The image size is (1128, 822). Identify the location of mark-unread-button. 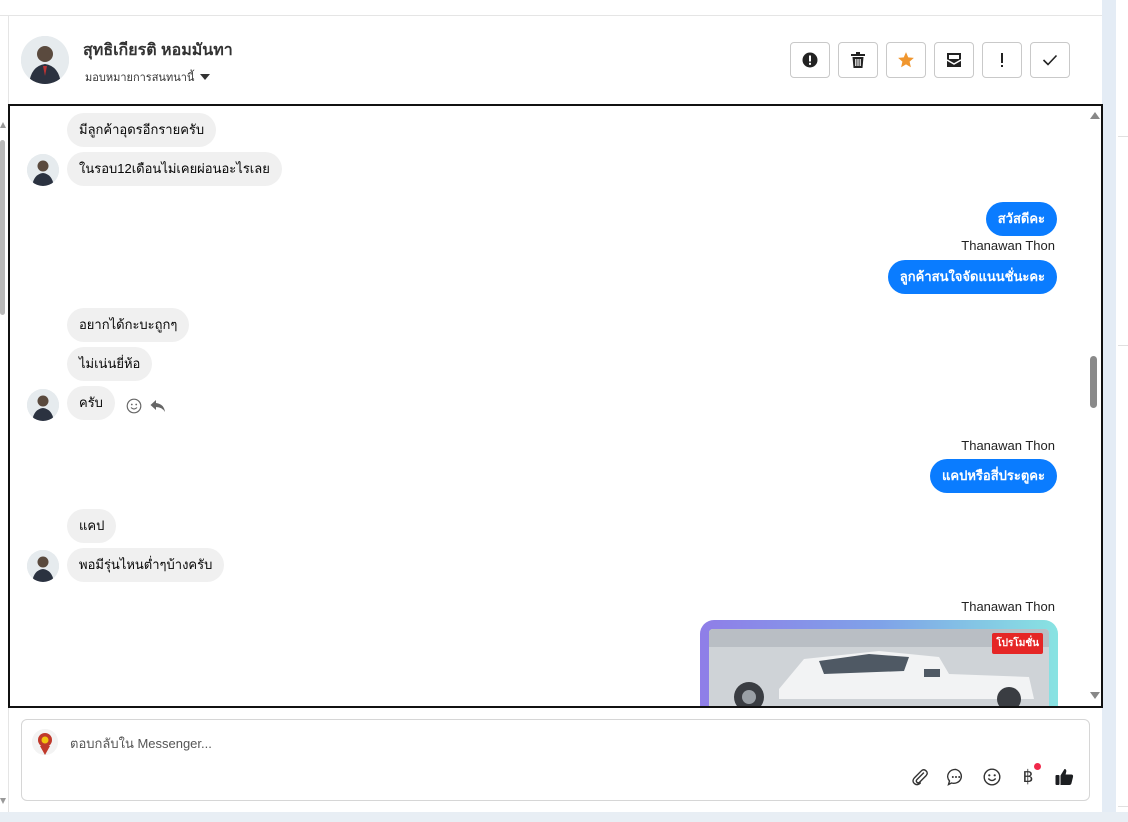
(954, 60).